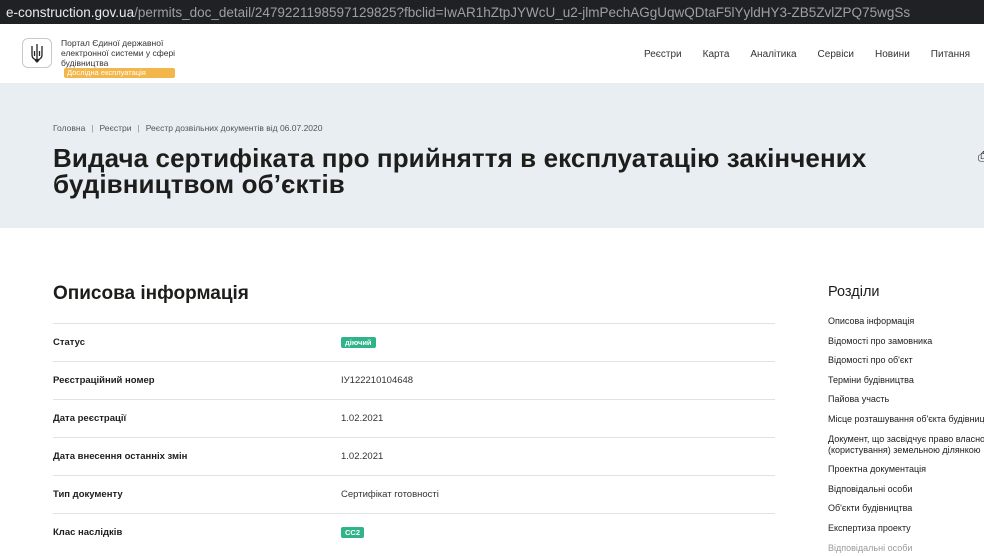 This screenshot has width=984, height=556. What do you see at coordinates (414, 418) in the screenshot?
I see `info-row-reg-date: Дата реєстрації 1.02.2021` at bounding box center [414, 418].